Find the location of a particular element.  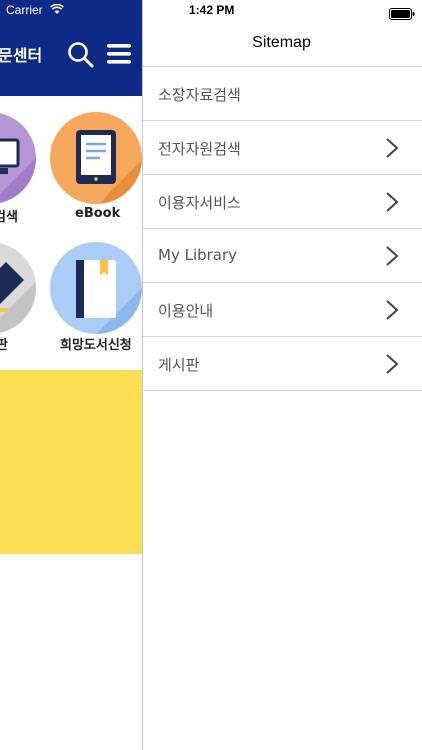

sitemap-item-label: 이용안내 is located at coordinates (186, 311).